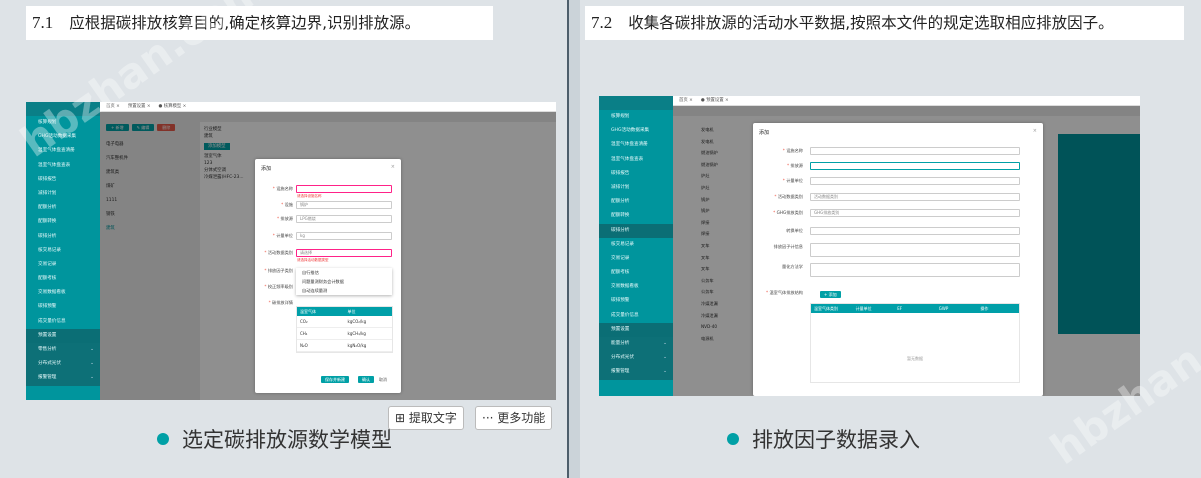 This screenshot has height=478, width=1201. Describe the element at coordinates (636, 131) in the screenshot. I see `sidebar-item: GHG活动数据采集` at that location.